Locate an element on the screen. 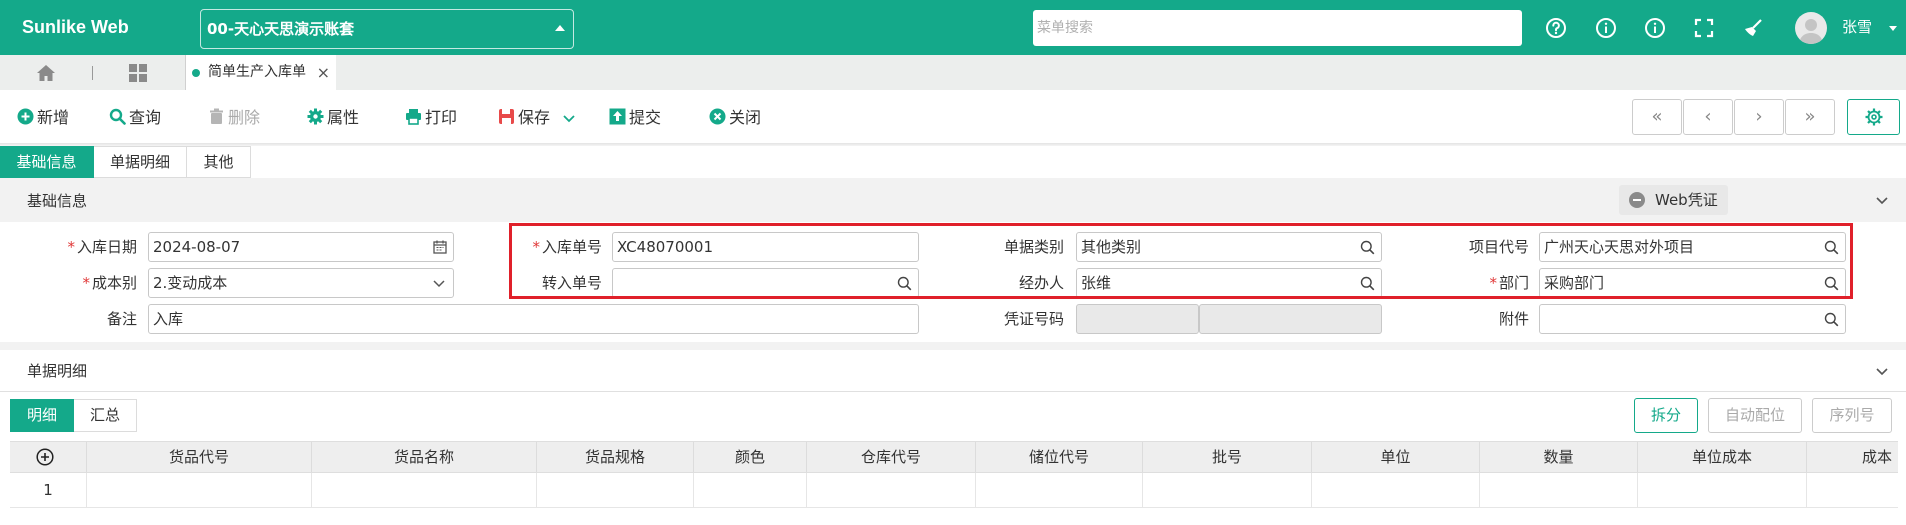 This screenshot has height=525, width=1906. close-icon: × is located at coordinates (323, 72).